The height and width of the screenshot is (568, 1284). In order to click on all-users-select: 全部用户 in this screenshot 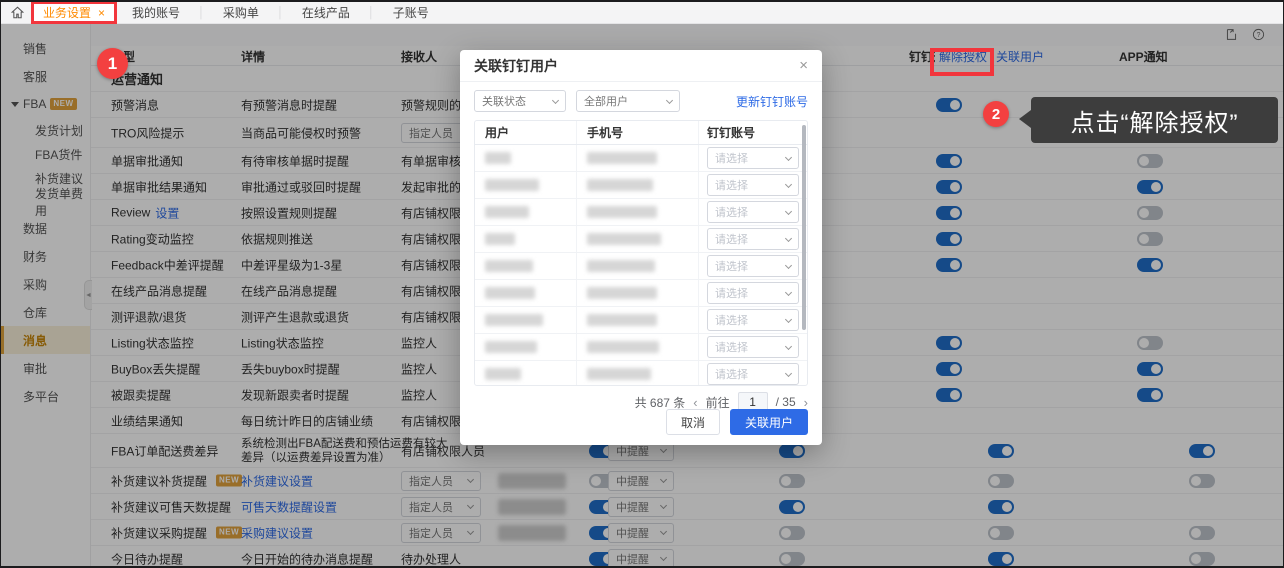, I will do `click(628, 101)`.